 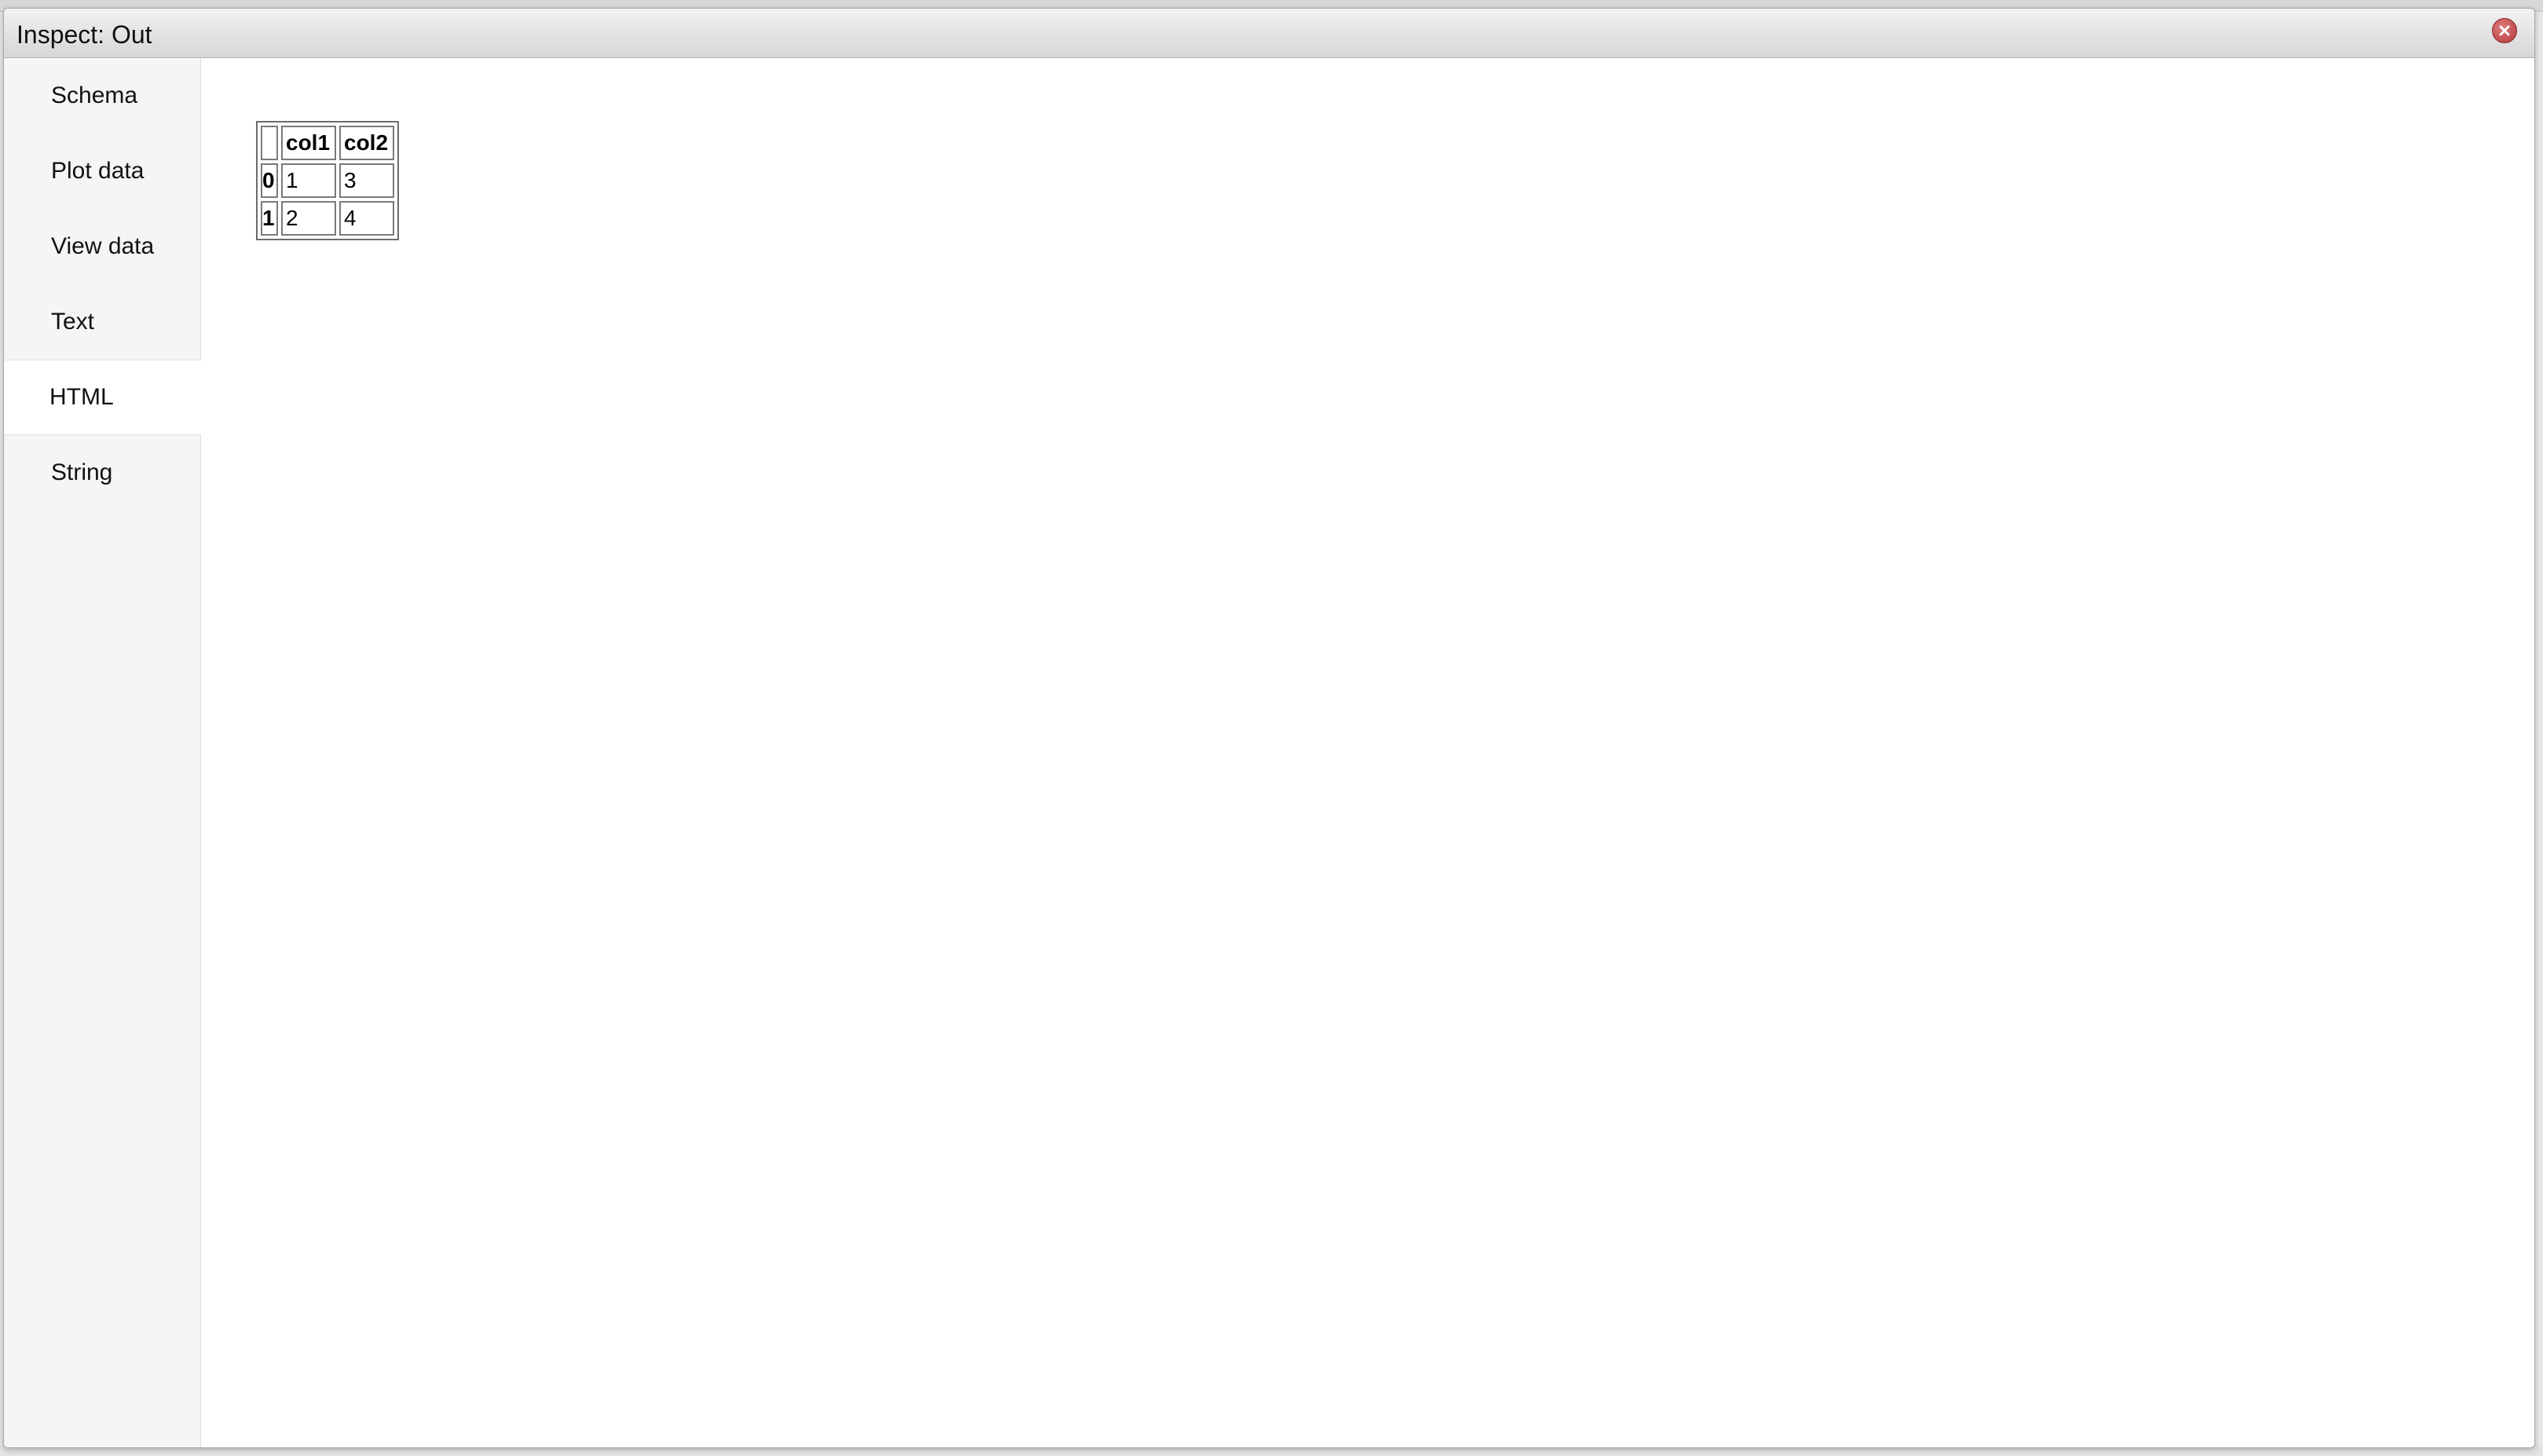 I want to click on sidebar-item-label: String, so click(x=82, y=472).